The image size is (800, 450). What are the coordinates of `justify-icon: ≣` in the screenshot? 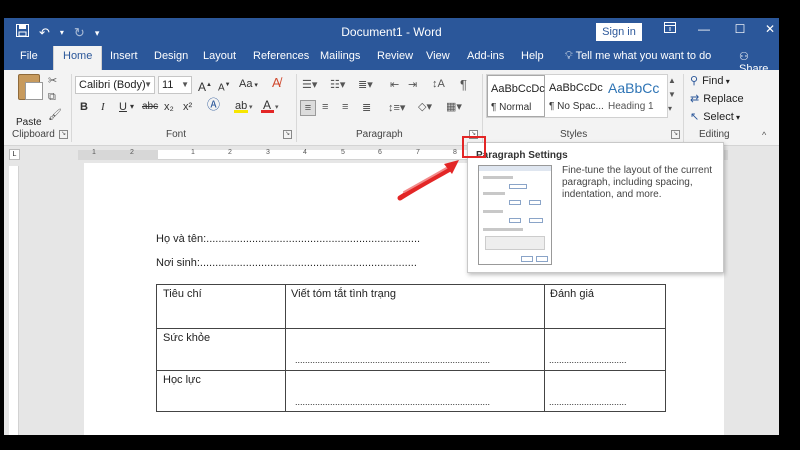 It's located at (366, 107).